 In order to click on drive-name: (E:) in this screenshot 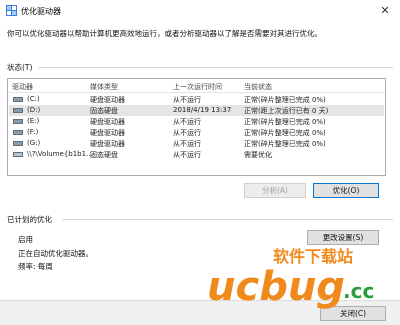, I will do `click(33, 121)`.